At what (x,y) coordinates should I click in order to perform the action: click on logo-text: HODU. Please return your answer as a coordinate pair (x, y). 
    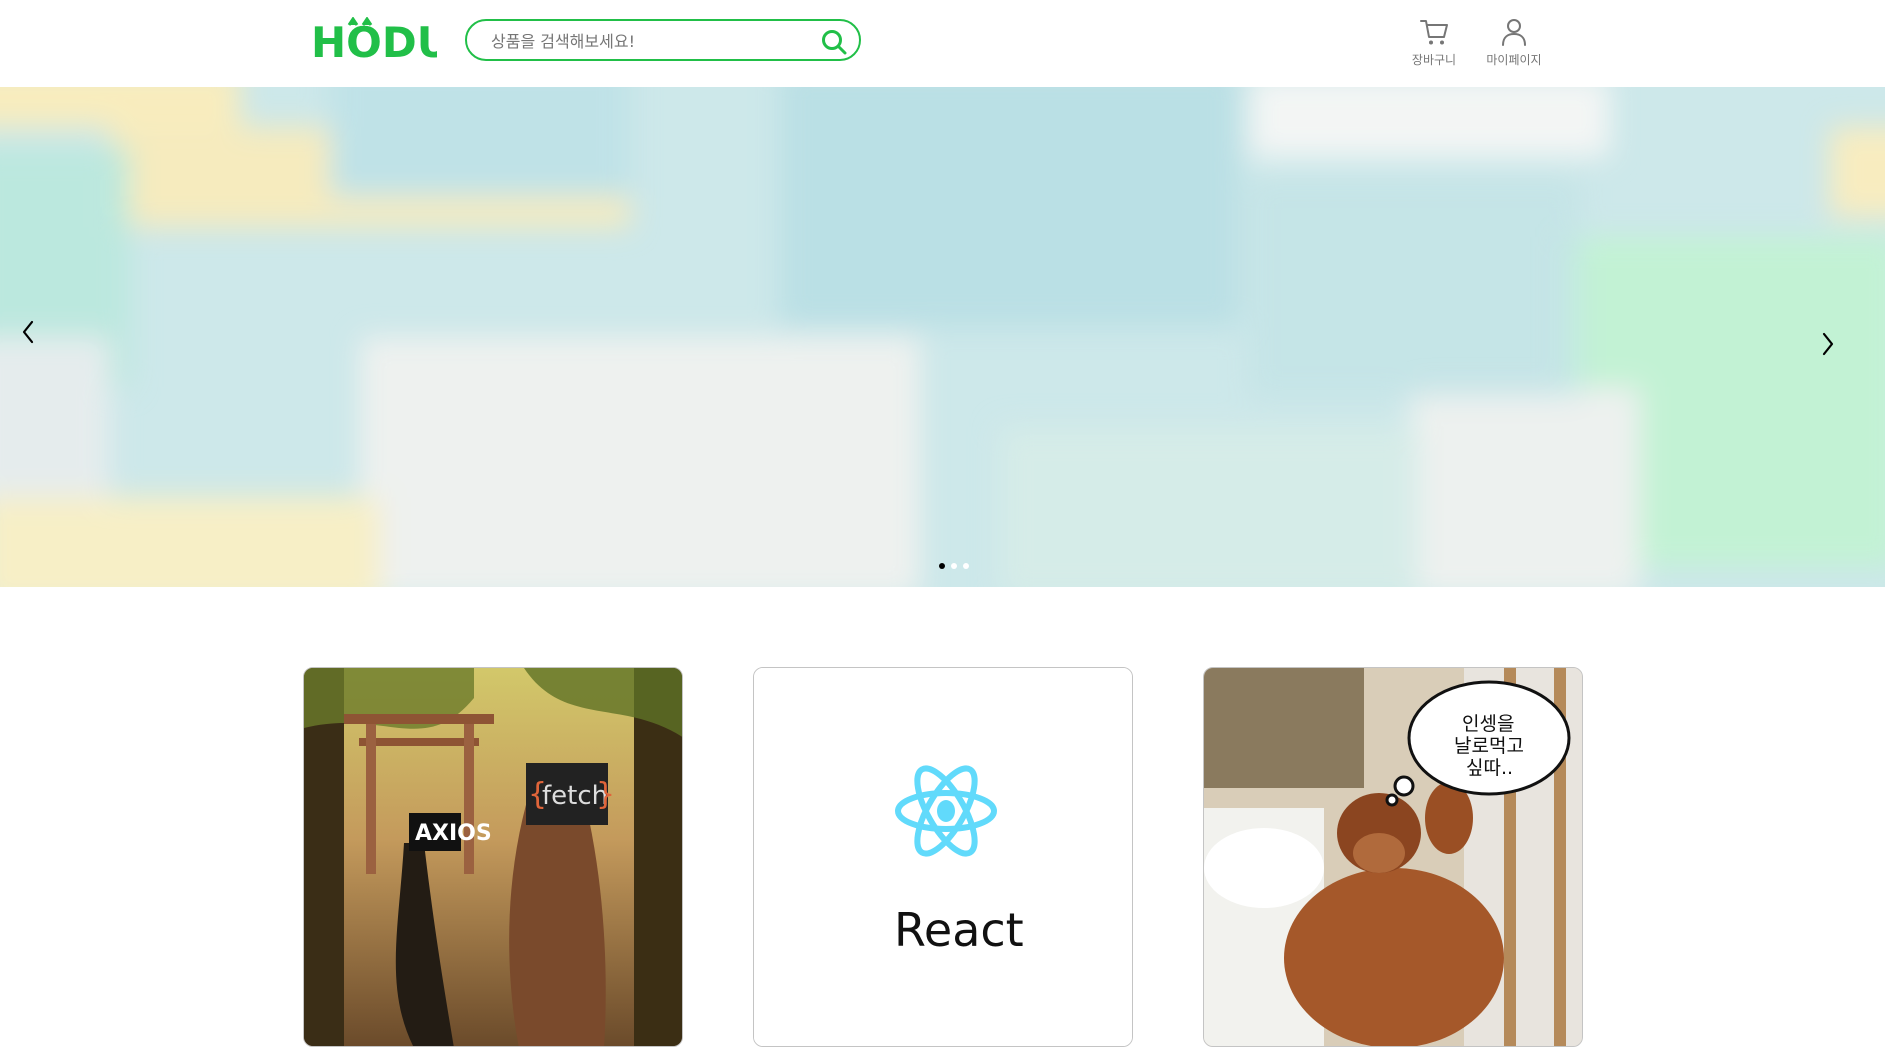
    Looking at the image, I should click on (374, 39).